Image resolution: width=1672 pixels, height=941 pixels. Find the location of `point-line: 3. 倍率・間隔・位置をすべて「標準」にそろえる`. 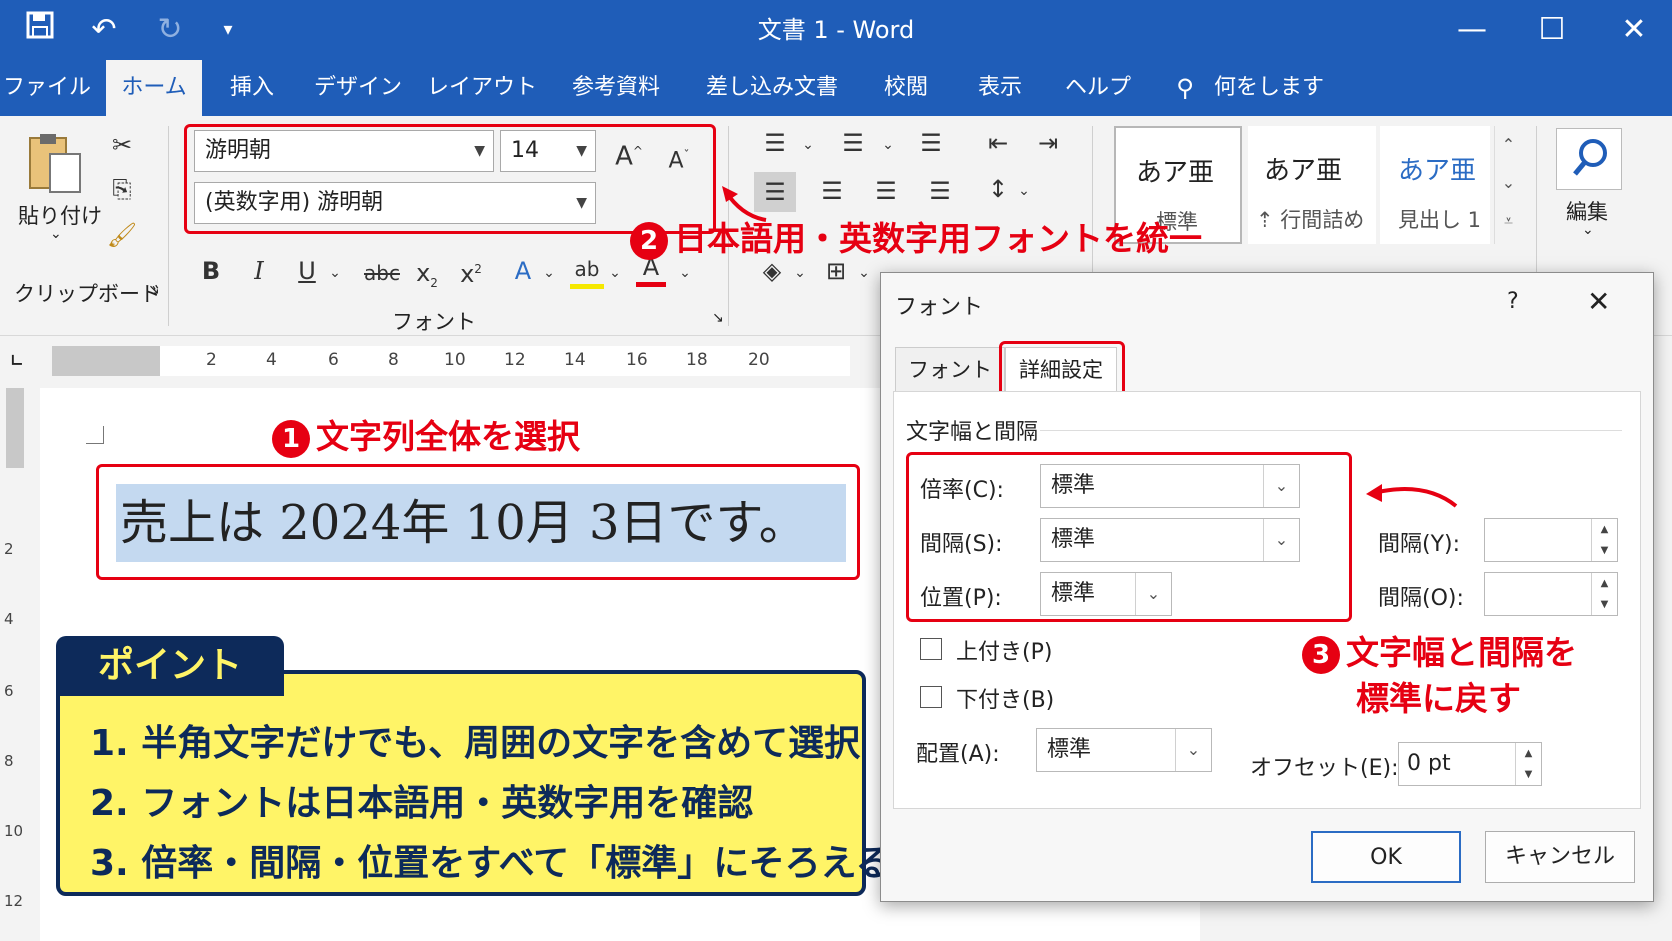

point-line: 3. 倍率・間隔・位置をすべて「標準」にそろえる is located at coordinates (491, 863).